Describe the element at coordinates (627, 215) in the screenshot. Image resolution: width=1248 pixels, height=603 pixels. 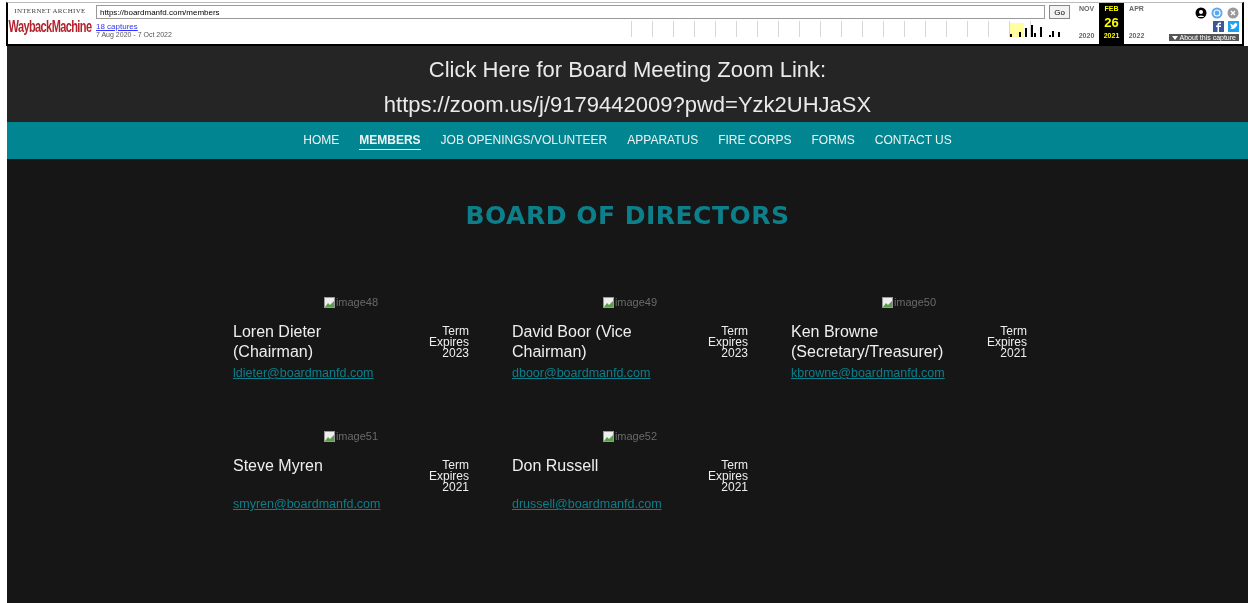
I see `section-heading: BOARD OF DIRECTORS` at that location.